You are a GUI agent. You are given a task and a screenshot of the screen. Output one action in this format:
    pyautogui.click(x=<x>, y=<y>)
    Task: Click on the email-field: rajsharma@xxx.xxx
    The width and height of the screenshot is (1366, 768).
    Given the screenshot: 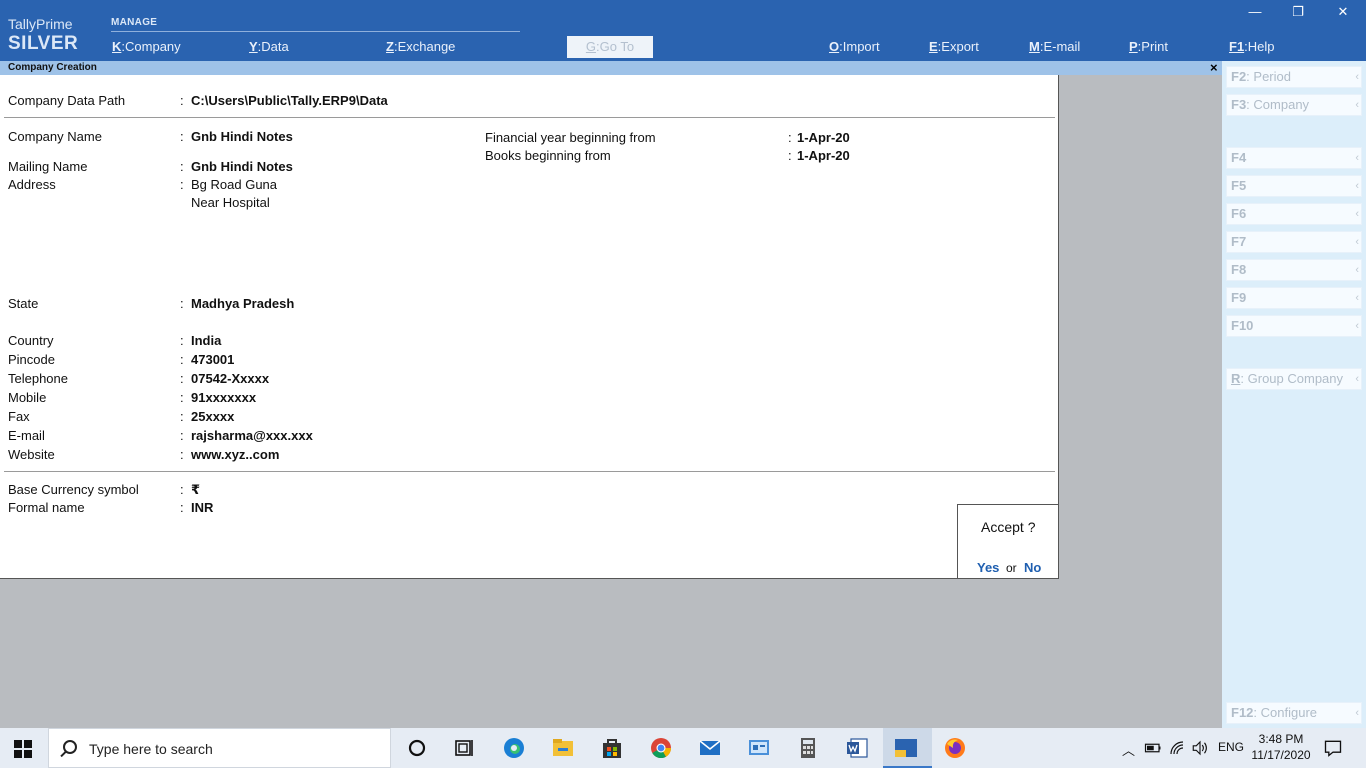 What is the action you would take?
    pyautogui.click(x=252, y=435)
    